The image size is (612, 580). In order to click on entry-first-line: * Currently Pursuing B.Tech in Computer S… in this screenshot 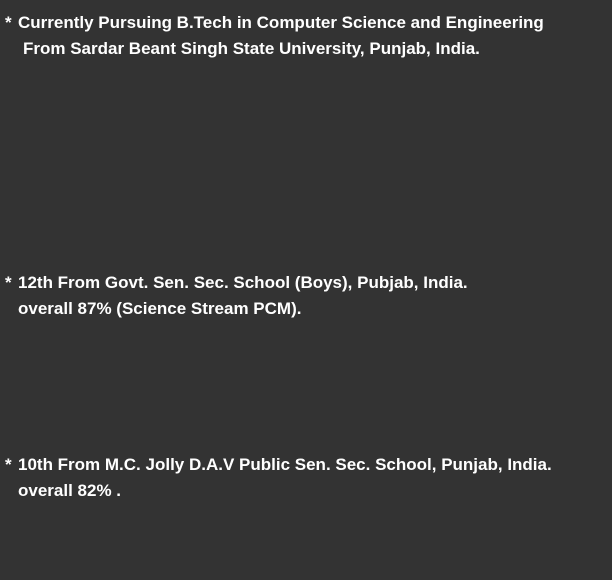, I will do `click(306, 23)`.